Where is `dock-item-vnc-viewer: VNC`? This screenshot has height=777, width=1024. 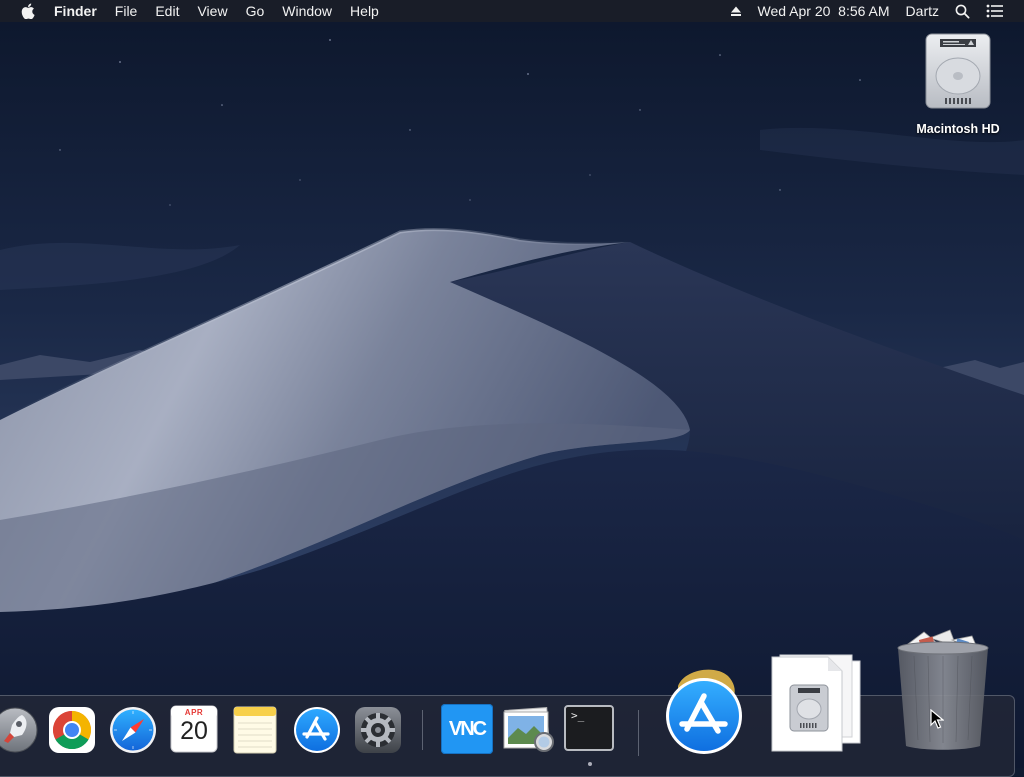
dock-item-vnc-viewer: VNC is located at coordinates (467, 729).